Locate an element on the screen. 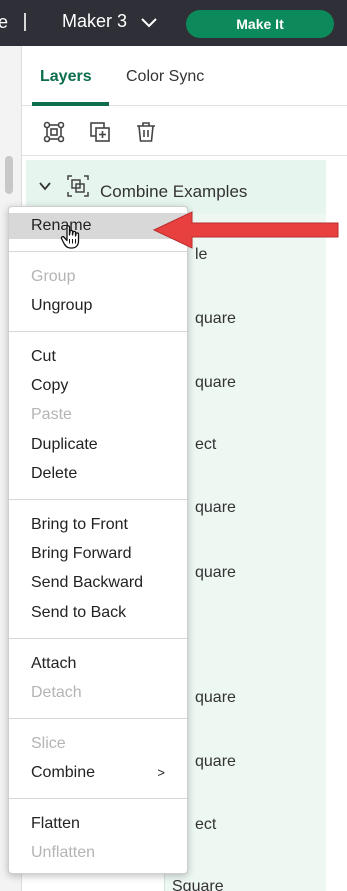 This screenshot has width=347, height=891. duplicate-icon is located at coordinates (100, 132).